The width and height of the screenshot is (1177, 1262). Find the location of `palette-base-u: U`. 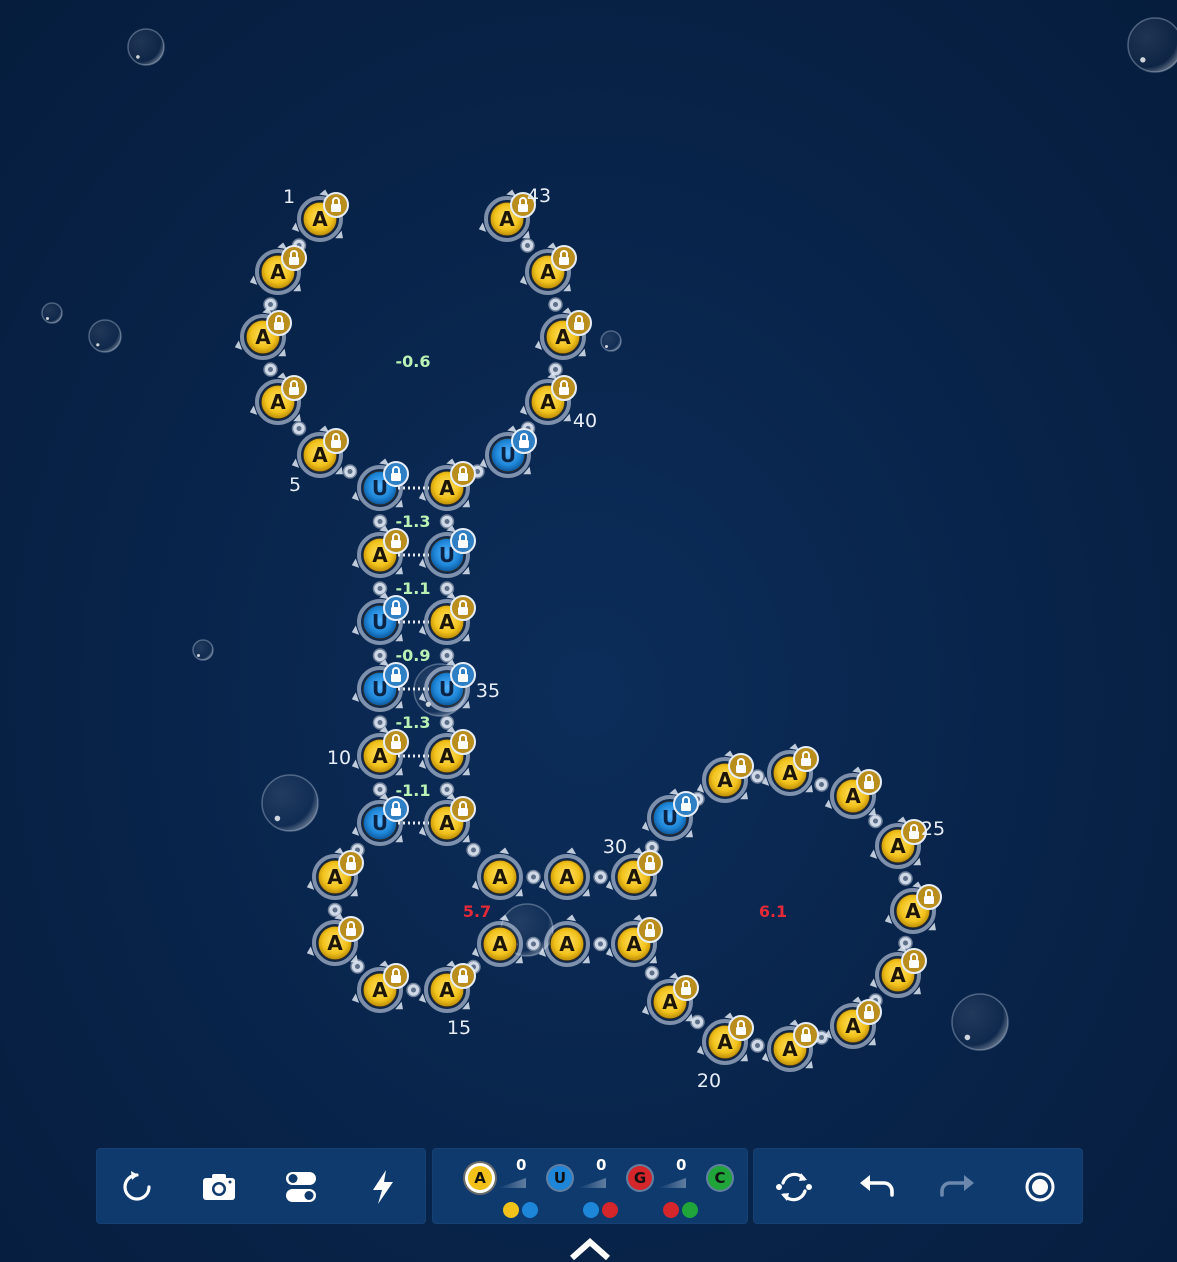

palette-base-u: U is located at coordinates (560, 1178).